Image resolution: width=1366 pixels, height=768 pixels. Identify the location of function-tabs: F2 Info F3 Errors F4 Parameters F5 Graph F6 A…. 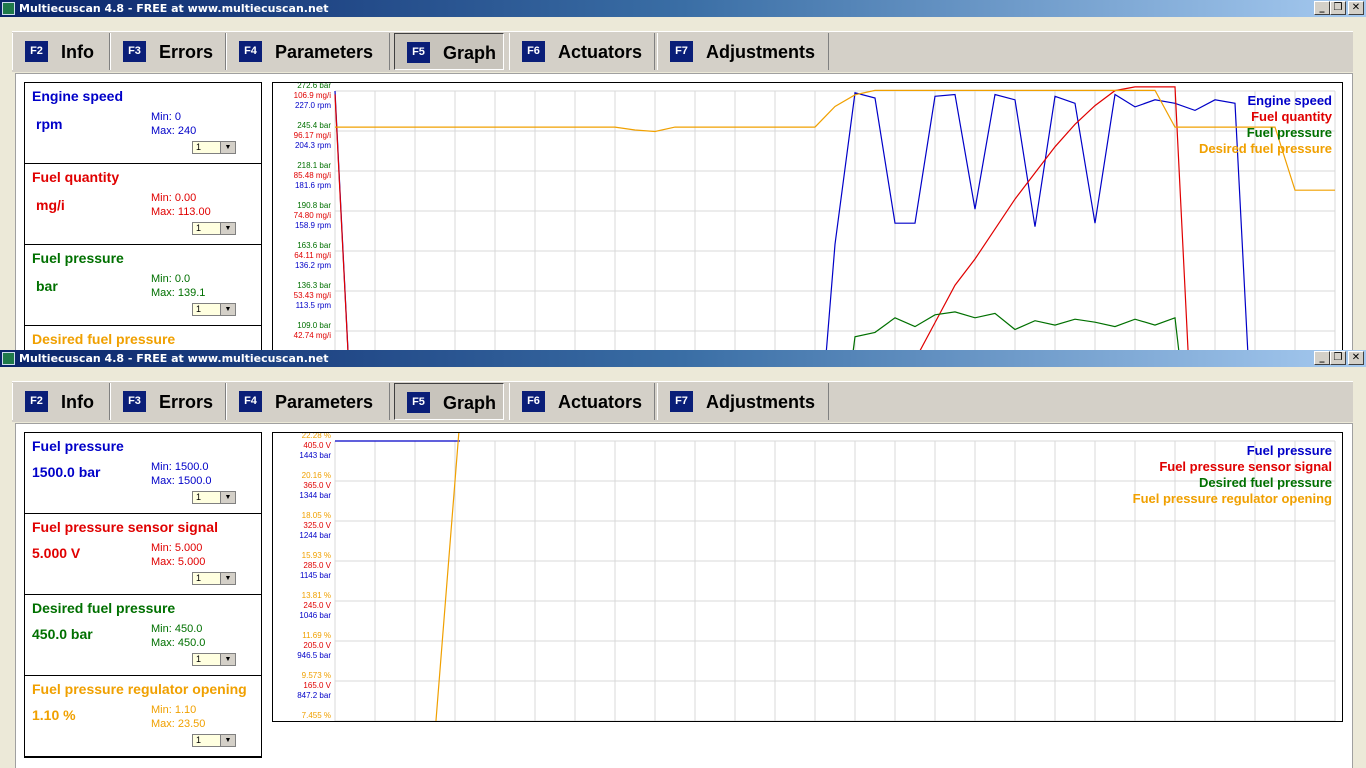
(682, 401).